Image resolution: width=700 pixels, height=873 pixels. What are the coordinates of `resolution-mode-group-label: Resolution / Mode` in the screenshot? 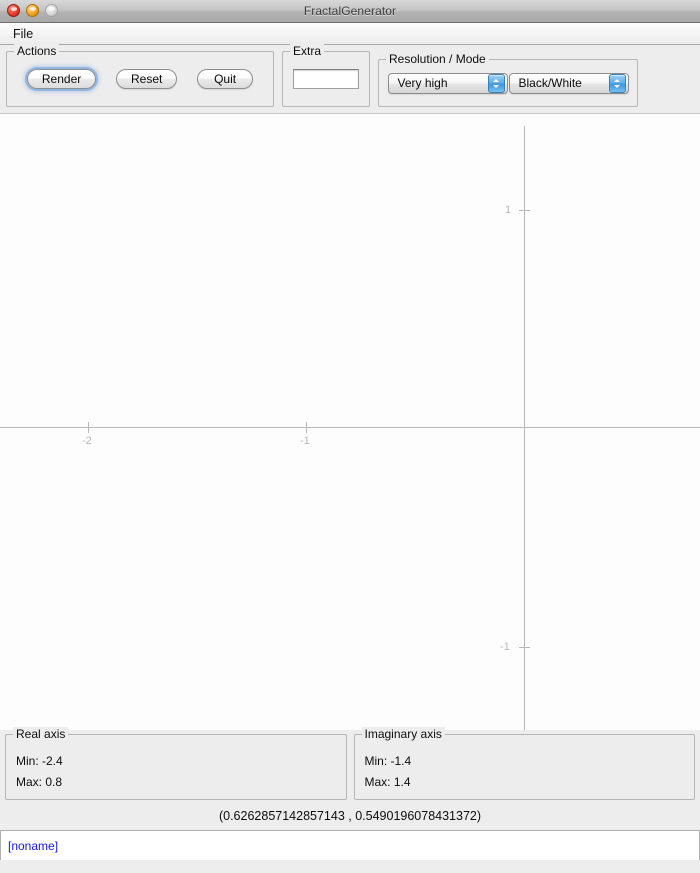 It's located at (437, 59).